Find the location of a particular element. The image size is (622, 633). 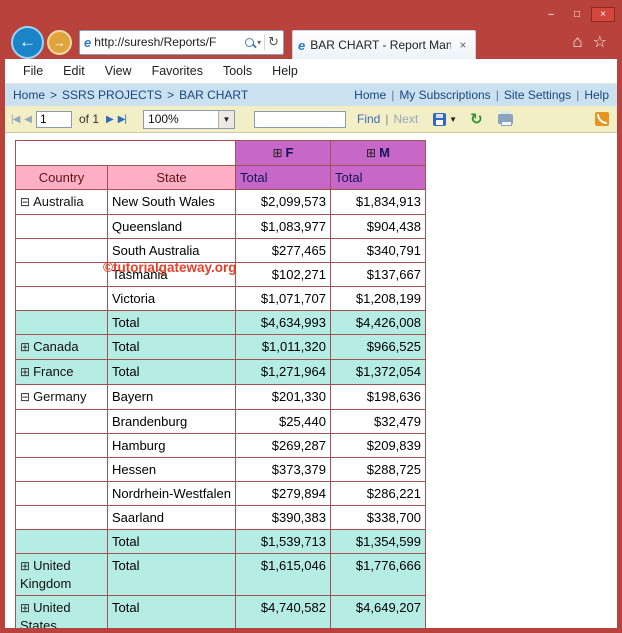

breadcrumb-item-bar-chart: BAR CHART is located at coordinates (213, 95).